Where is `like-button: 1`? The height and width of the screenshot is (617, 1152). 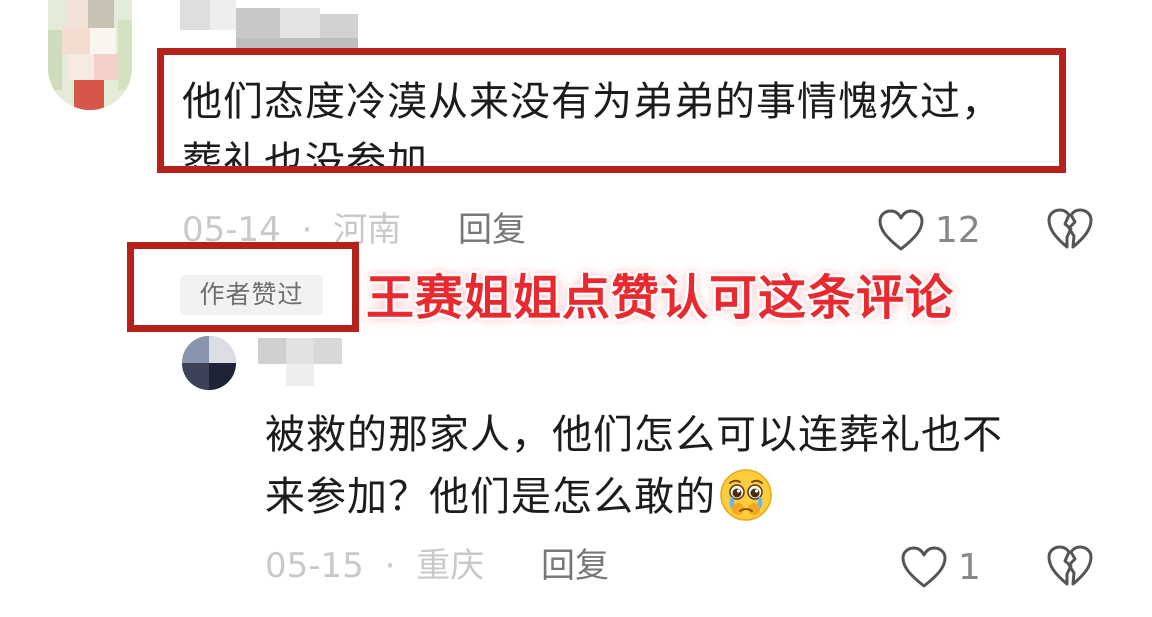
like-button: 1 is located at coordinates (940, 567).